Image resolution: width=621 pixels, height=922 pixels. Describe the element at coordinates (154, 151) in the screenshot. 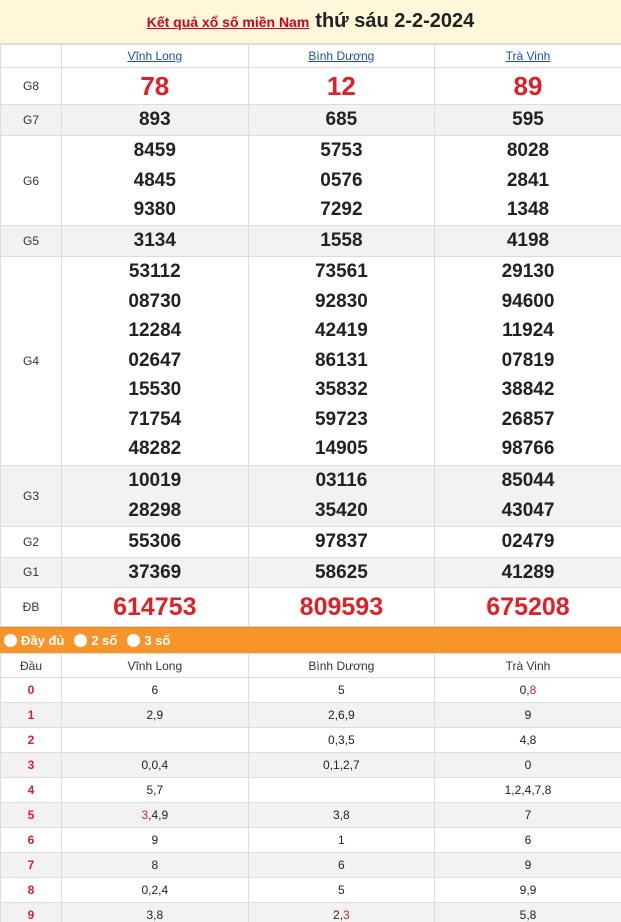

I see `prize-number: 8459` at that location.